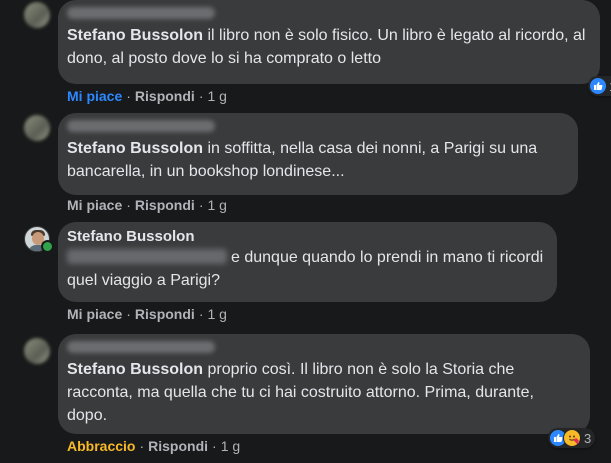 The image size is (611, 463). I want to click on hug-icon, so click(572, 438).